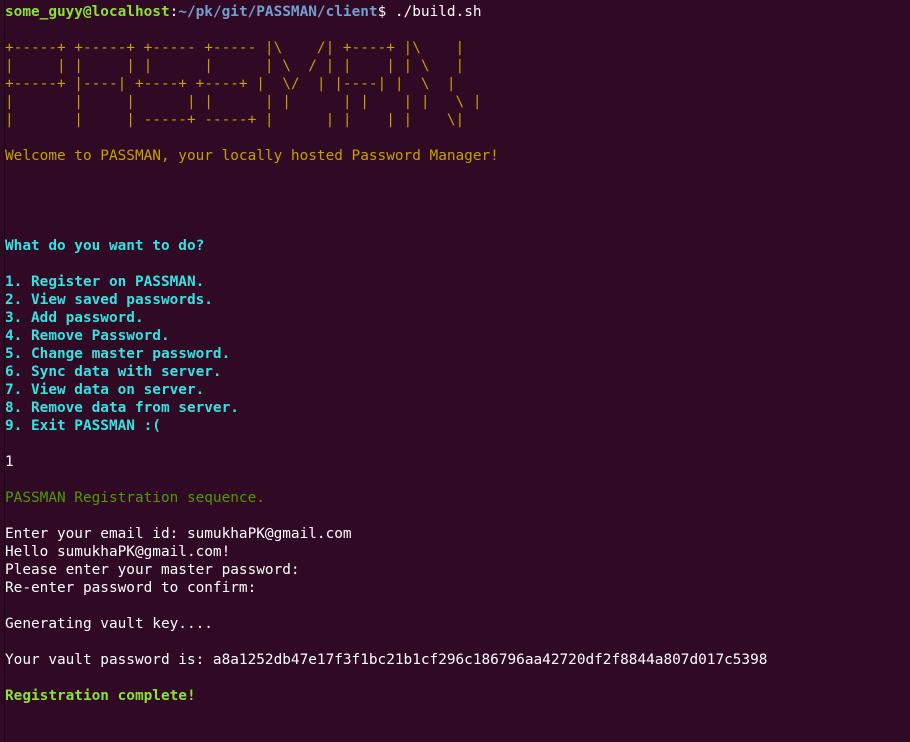 Image resolution: width=910 pixels, height=742 pixels. Describe the element at coordinates (152, 570) in the screenshot. I see `master-password-prompt: Please enter your master password:` at that location.